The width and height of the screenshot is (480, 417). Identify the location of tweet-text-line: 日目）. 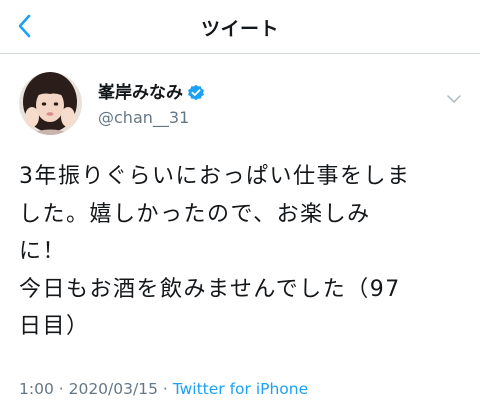
(54, 326).